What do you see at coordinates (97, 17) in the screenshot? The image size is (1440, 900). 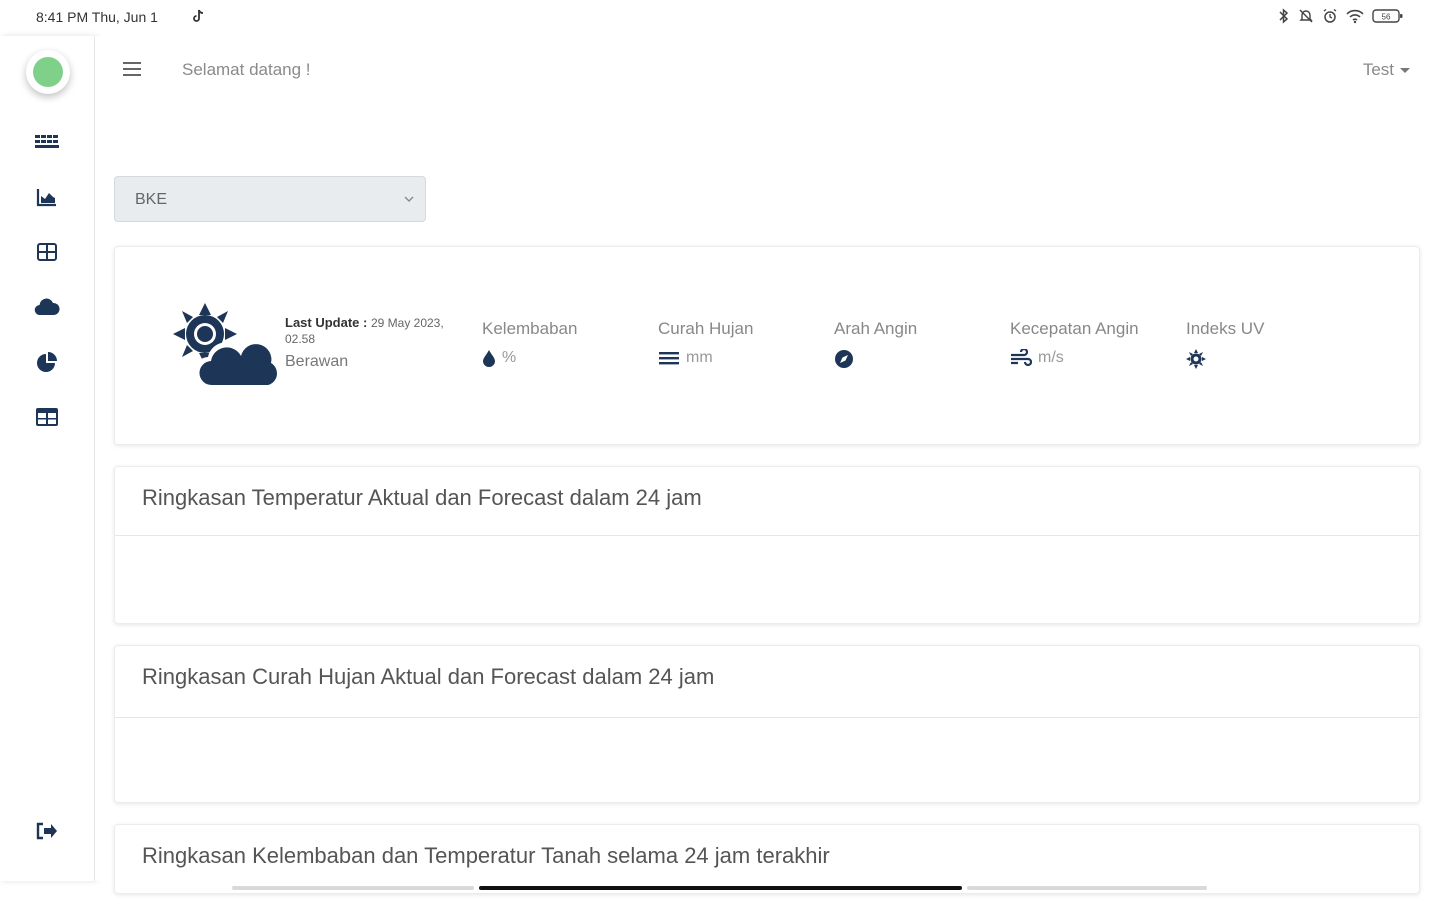 I see `status-time: 8:41 PM Thu, Jun 1` at bounding box center [97, 17].